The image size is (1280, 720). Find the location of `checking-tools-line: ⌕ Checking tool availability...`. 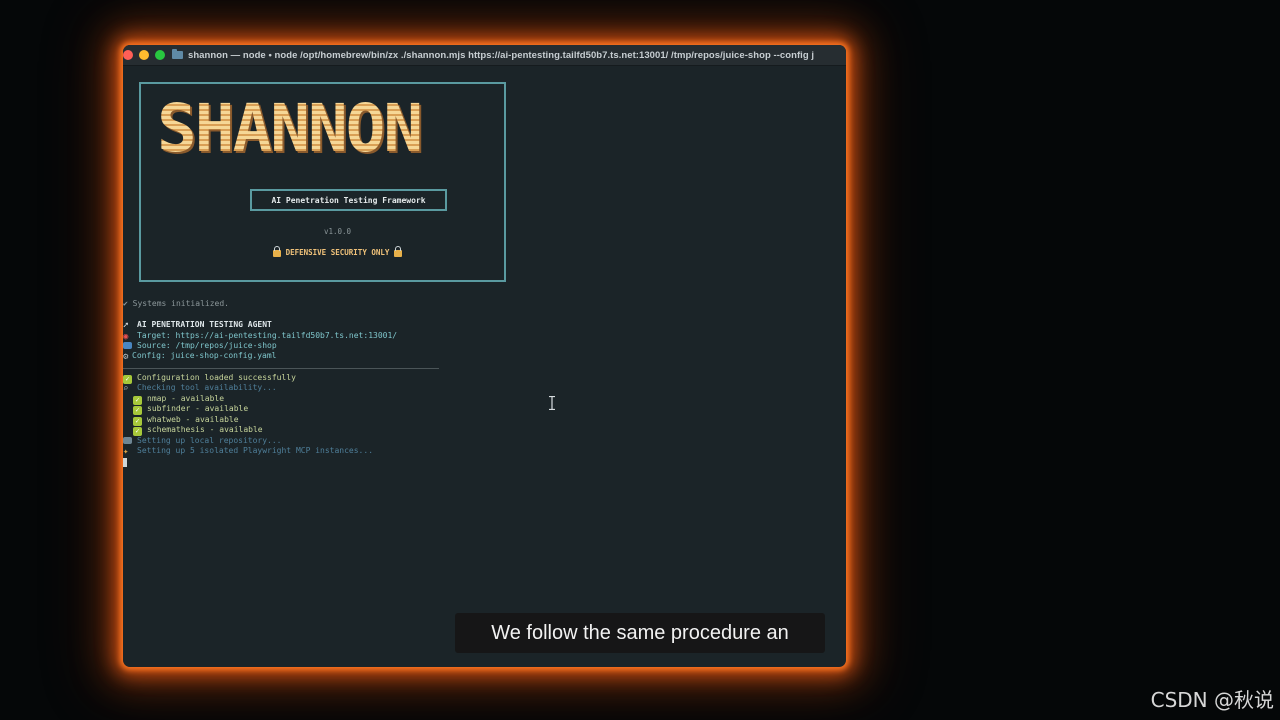

checking-tools-line: ⌕ Checking tool availability... is located at coordinates (200, 388).